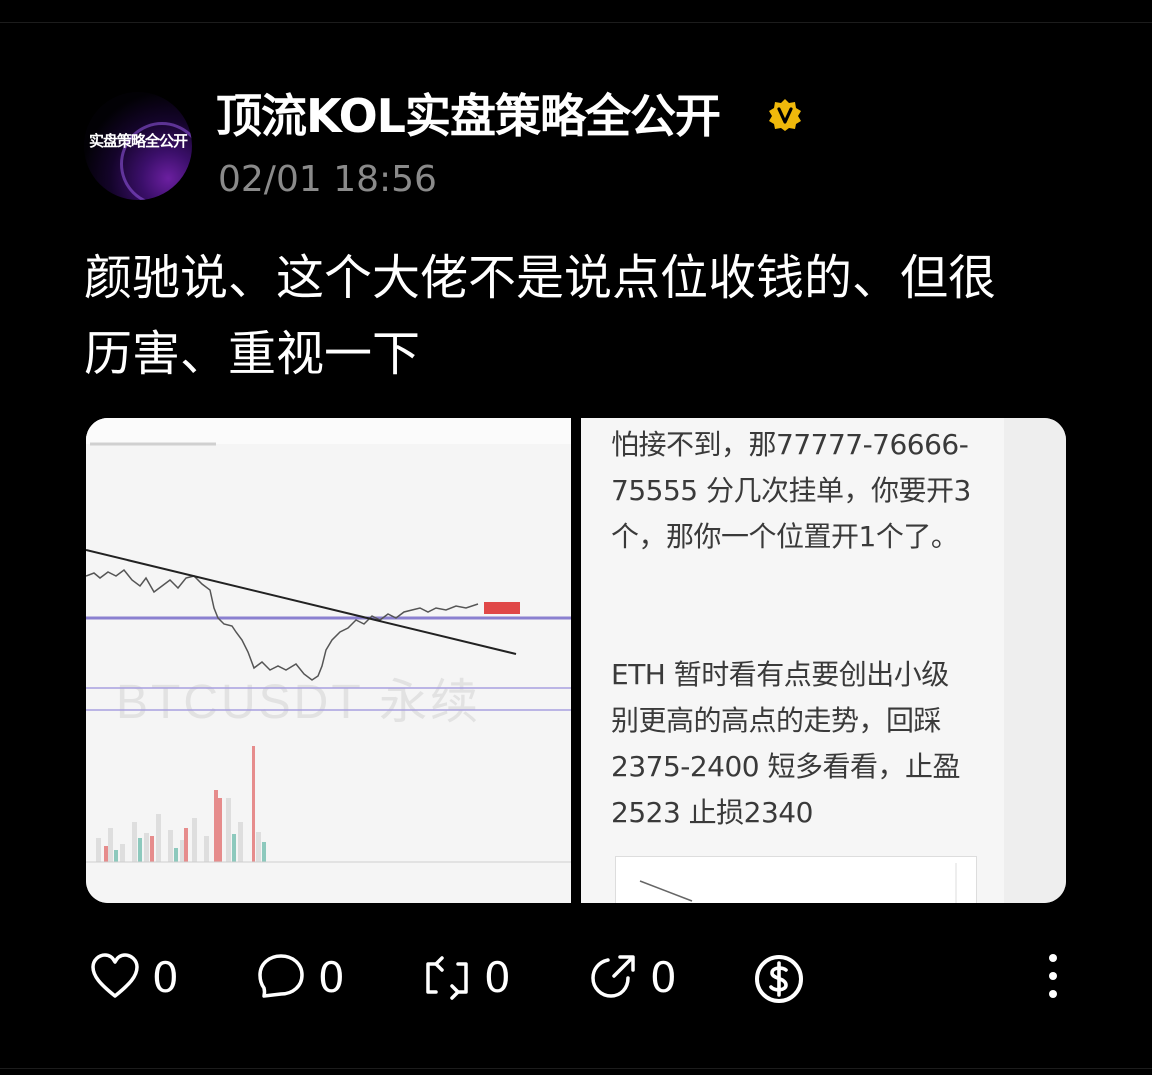 Image resolution: width=1152 pixels, height=1075 pixels. What do you see at coordinates (468, 116) in the screenshot?
I see `author-name: 顶流KOL实盘策略全公开` at bounding box center [468, 116].